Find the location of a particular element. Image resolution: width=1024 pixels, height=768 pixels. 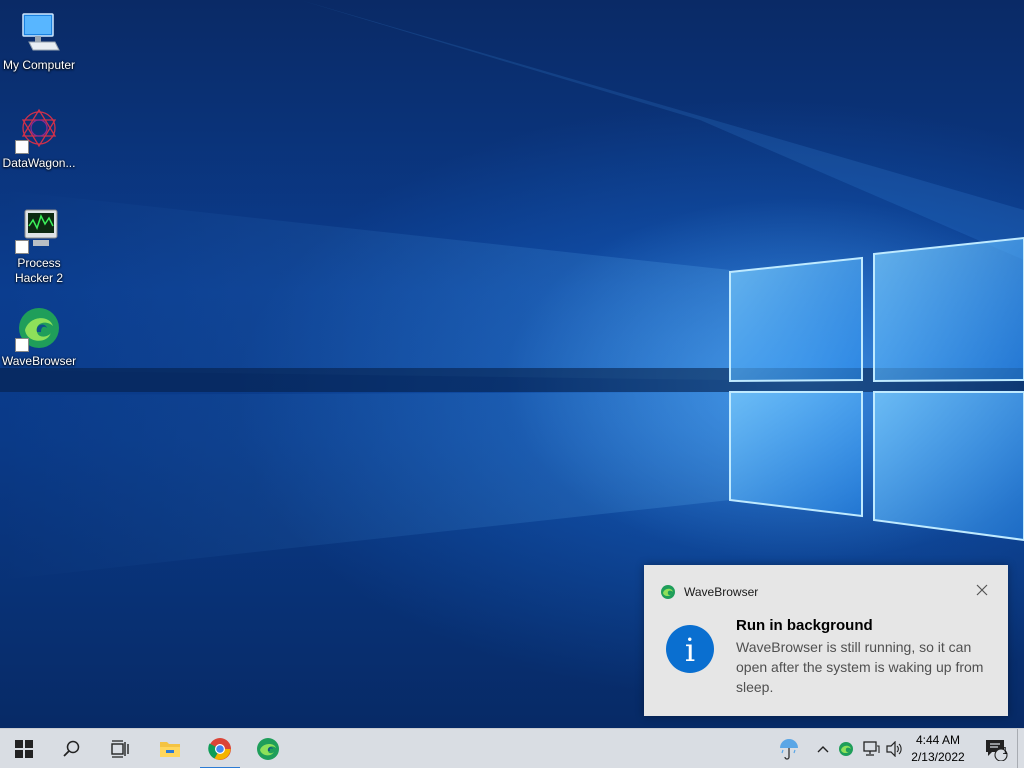

file-explorer-button is located at coordinates (170, 748).